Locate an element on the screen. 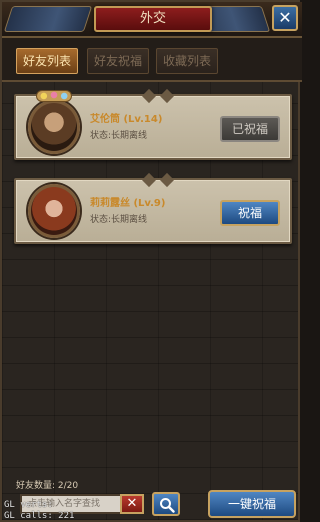  bless-all-button: 一键祝福 is located at coordinates (252, 504).